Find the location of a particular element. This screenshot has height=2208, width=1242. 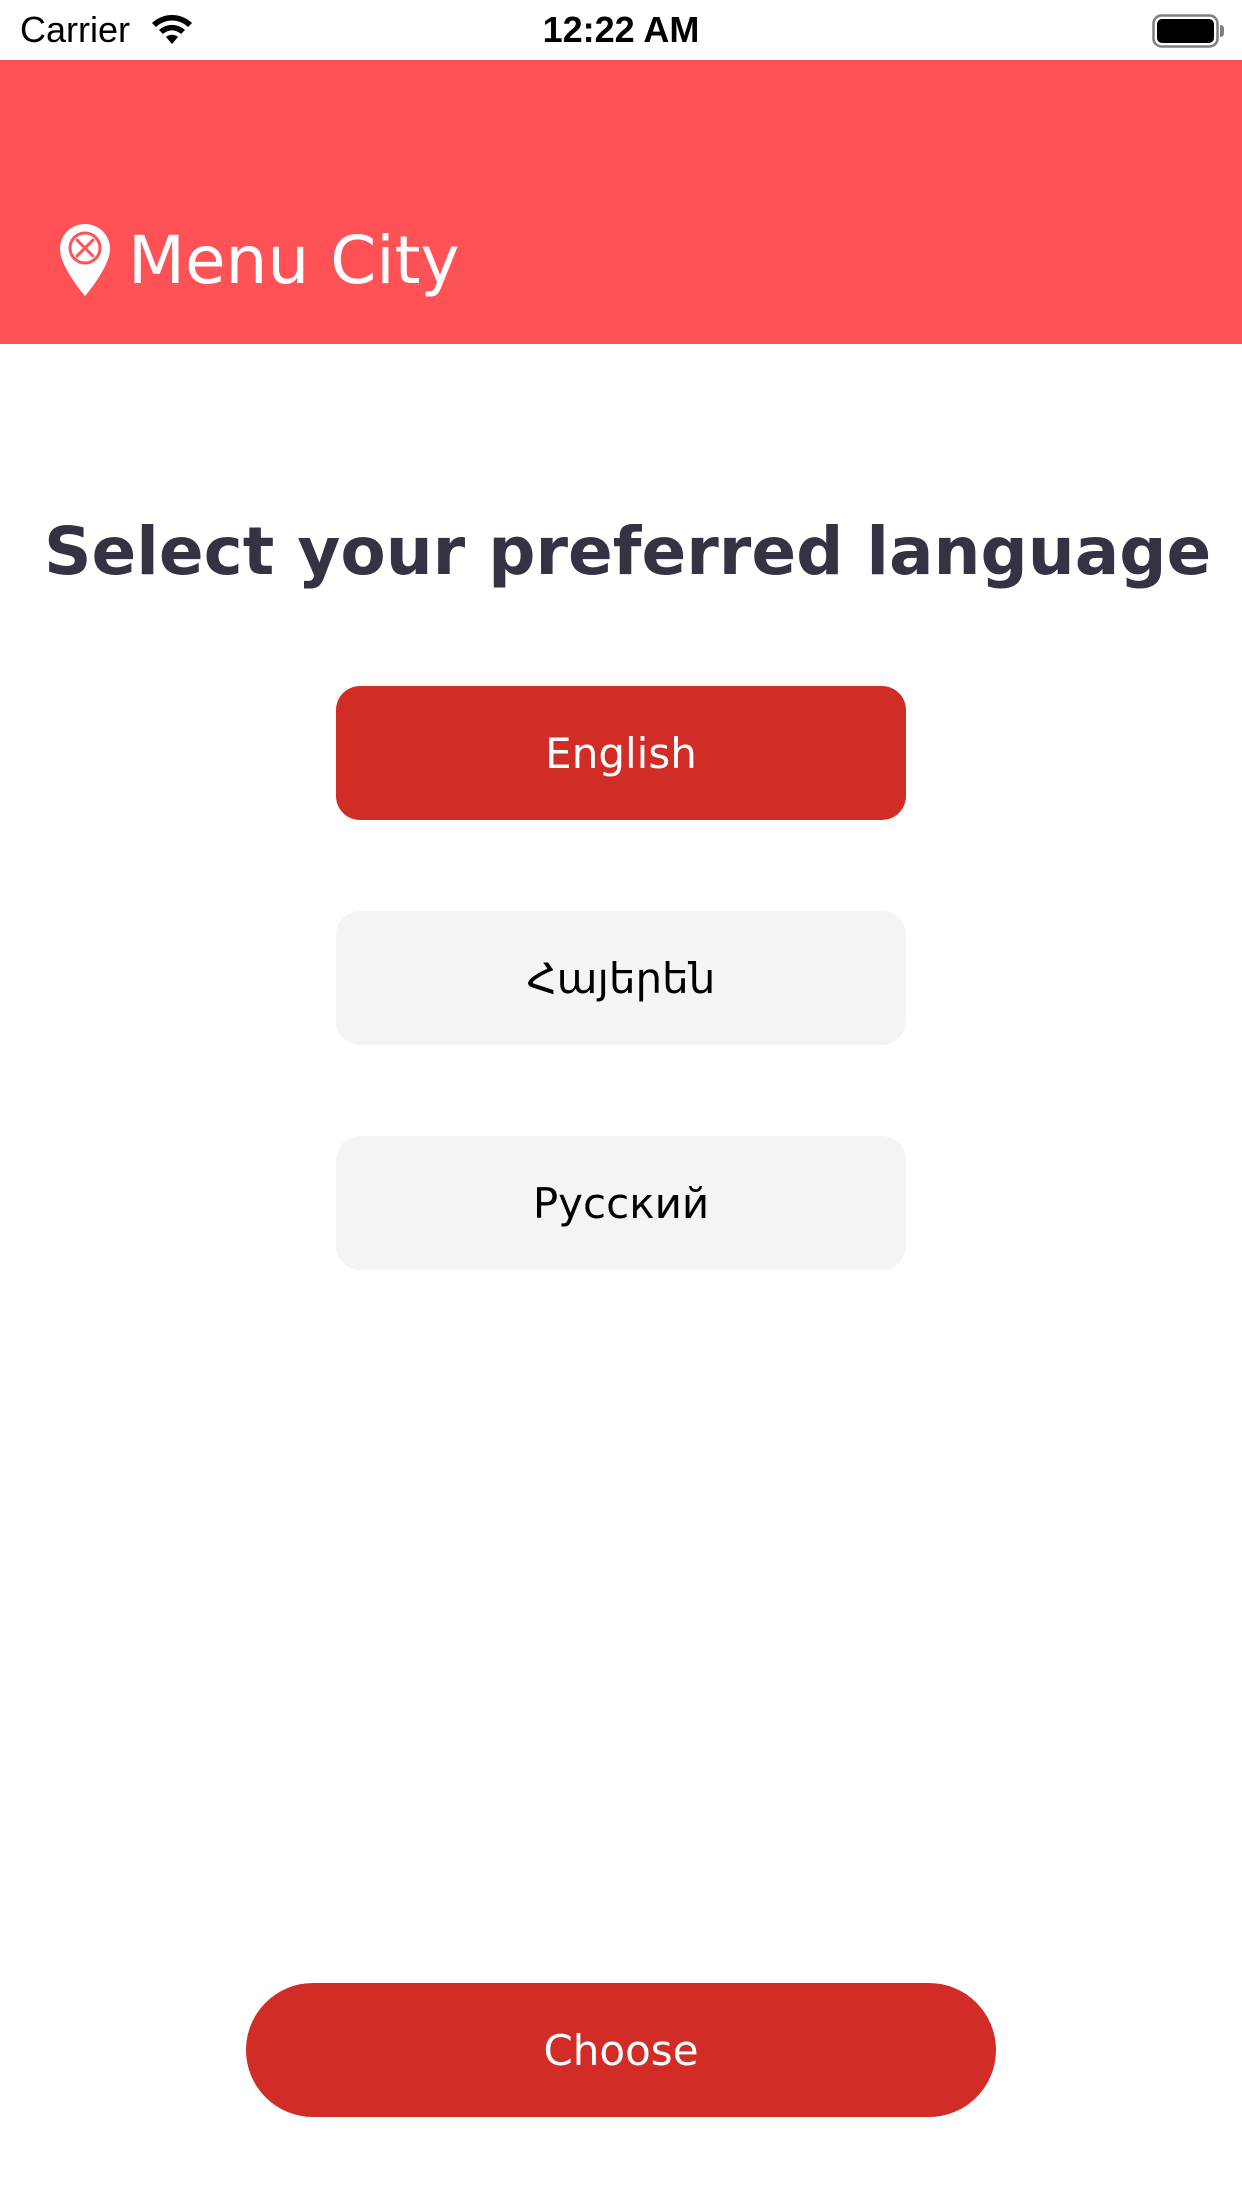

language-option-label: Русский is located at coordinates (621, 1203).